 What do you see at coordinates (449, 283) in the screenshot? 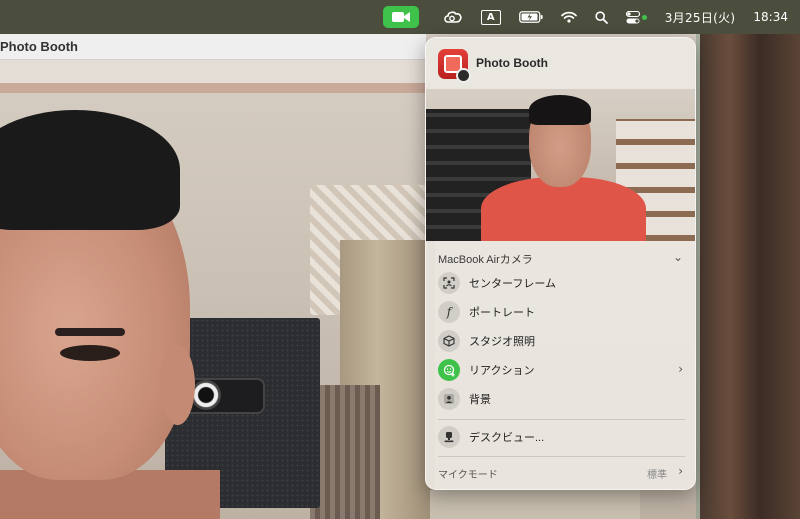
I see `center-stage-icon` at bounding box center [449, 283].